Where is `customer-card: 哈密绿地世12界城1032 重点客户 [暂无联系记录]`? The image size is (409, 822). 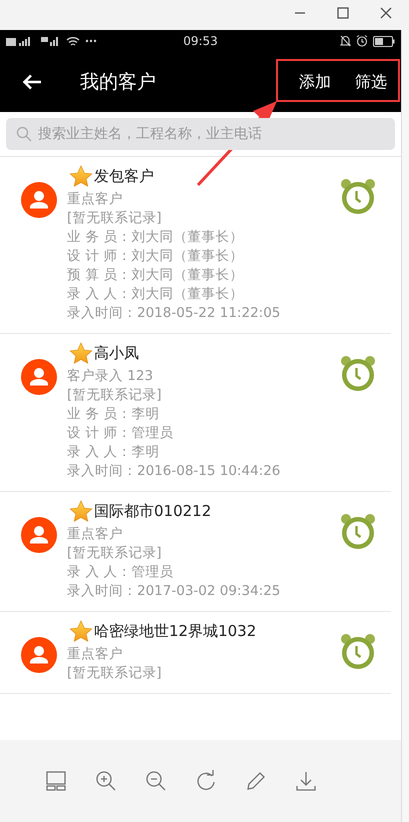
customer-card: 哈密绿地世12界城1032 重点客户 [暂无联系记录] is located at coordinates (195, 653).